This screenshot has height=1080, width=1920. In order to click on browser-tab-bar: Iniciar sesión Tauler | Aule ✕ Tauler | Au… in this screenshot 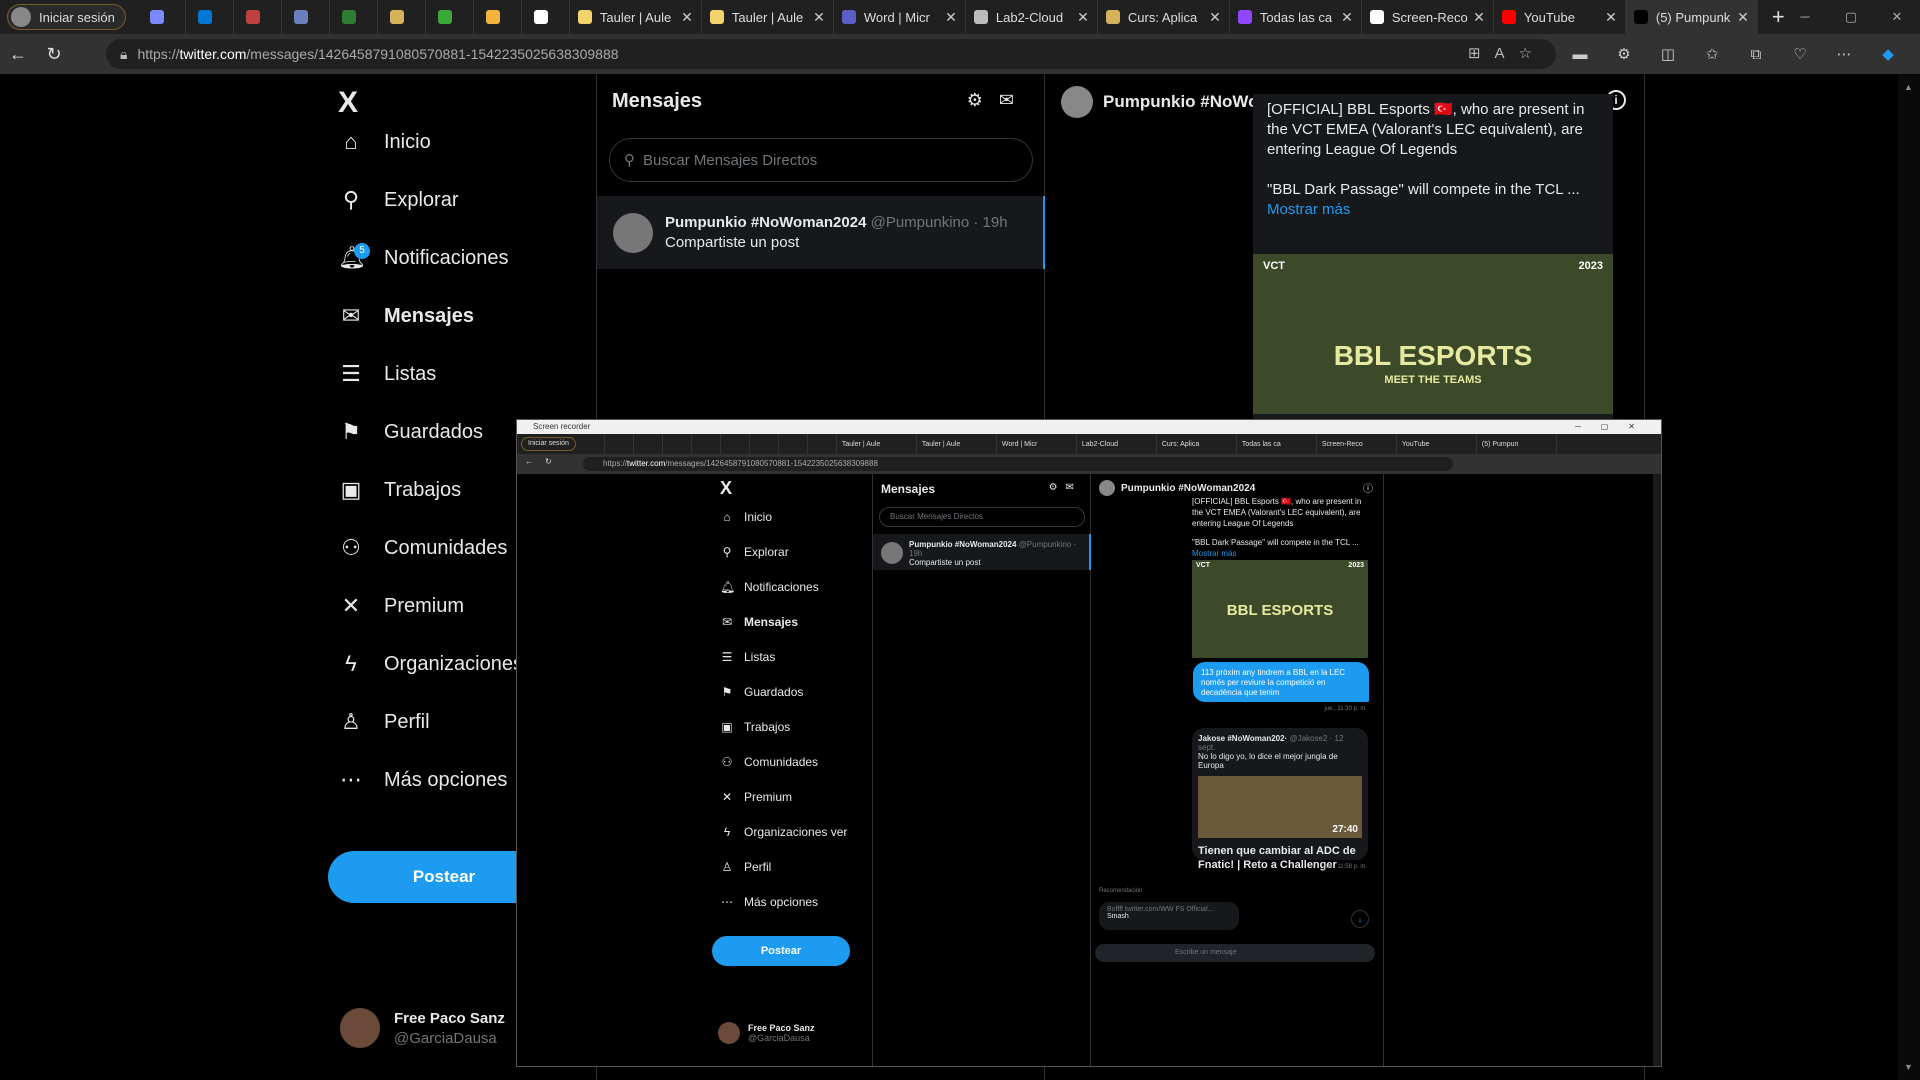, I will do `click(960, 17)`.